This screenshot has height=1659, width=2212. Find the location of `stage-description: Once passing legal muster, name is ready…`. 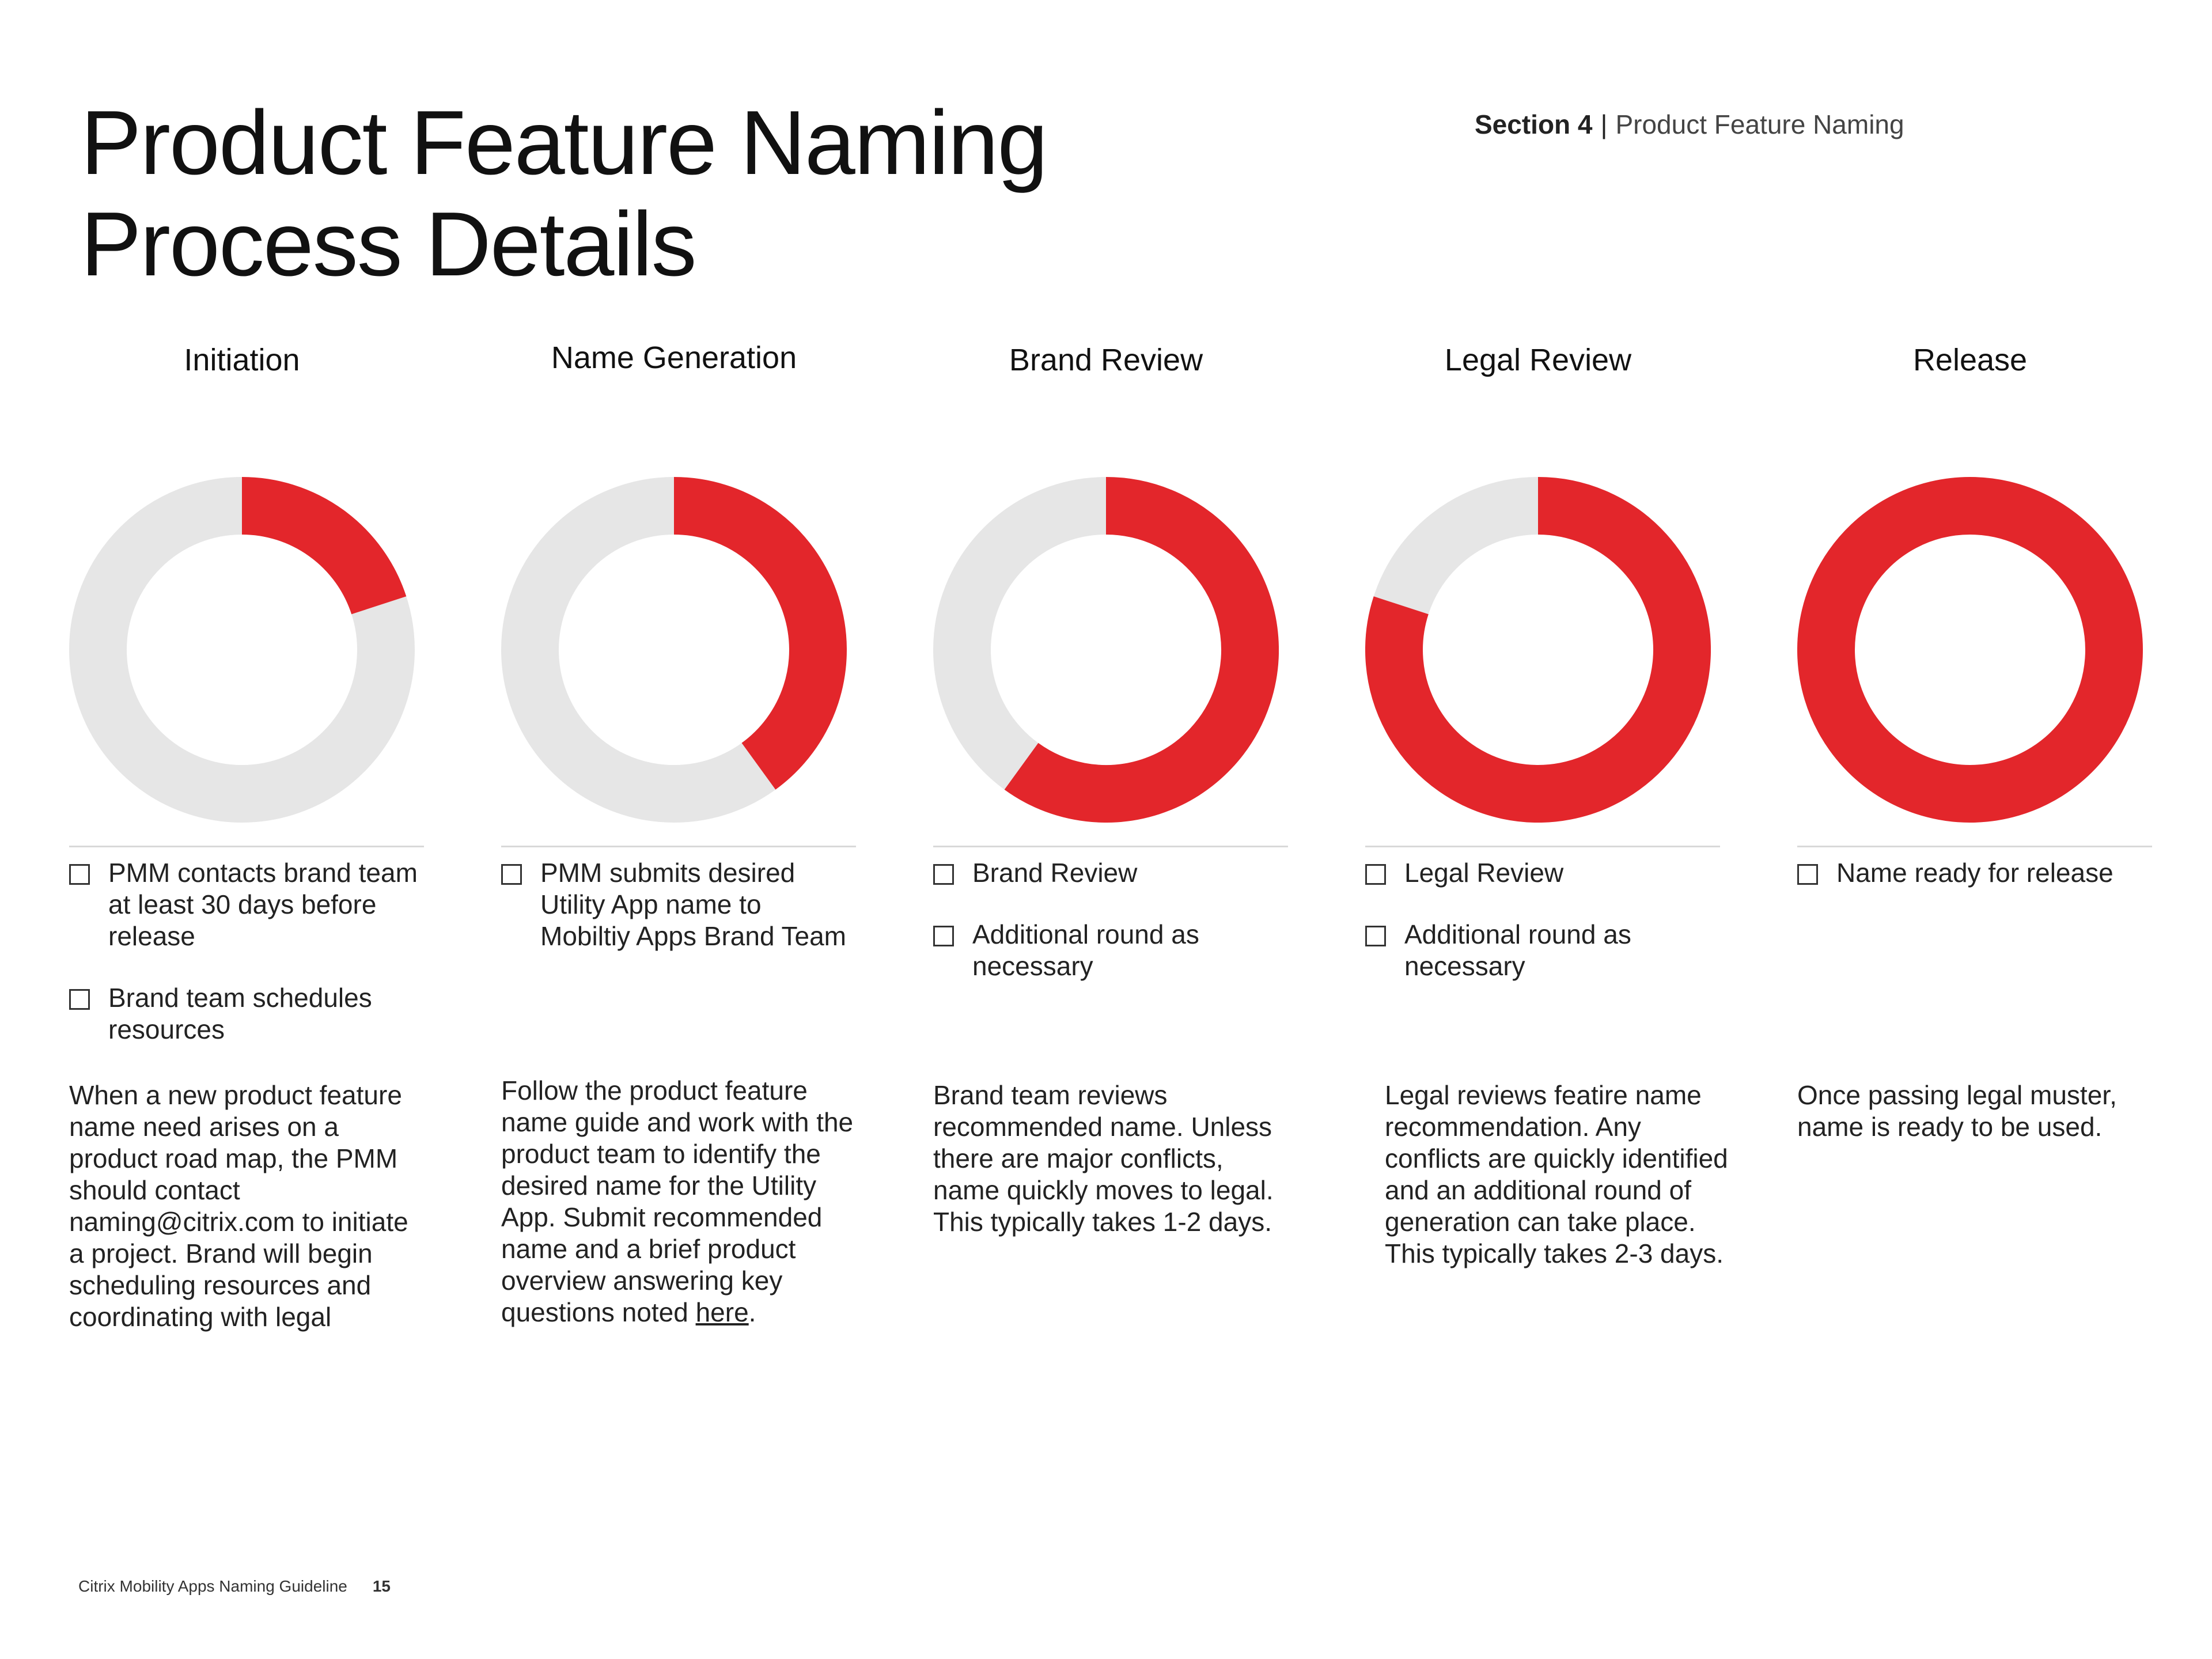

stage-description: Once passing legal muster, name is ready… is located at coordinates (1957, 1111).